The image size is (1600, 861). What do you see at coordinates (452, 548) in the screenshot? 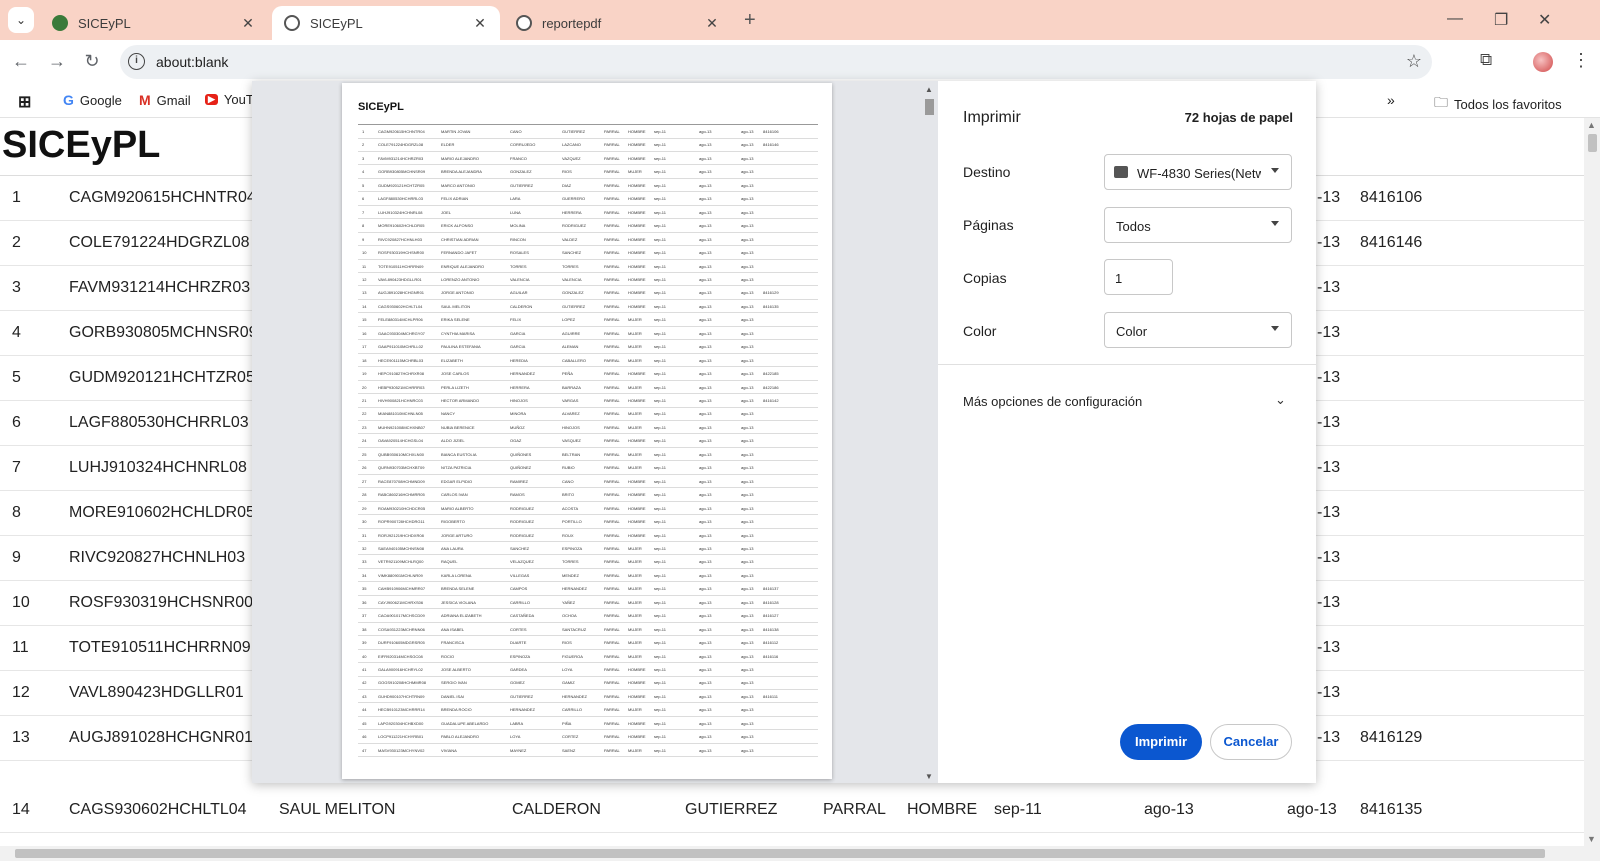
I see `cell-name: ANA LAURA` at bounding box center [452, 548].